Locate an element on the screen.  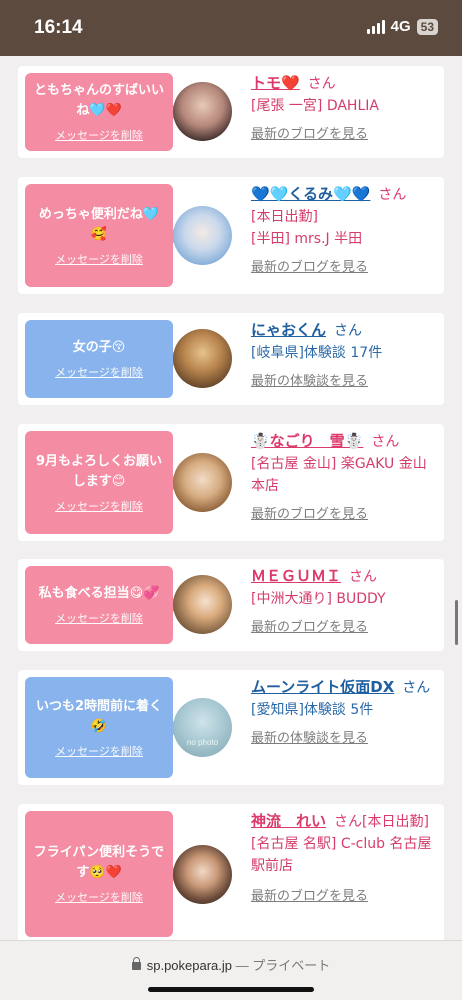
message-bubble: めっちゃ便利だね🩵🥰 メッセージを削除 is located at coordinates (102, 235).